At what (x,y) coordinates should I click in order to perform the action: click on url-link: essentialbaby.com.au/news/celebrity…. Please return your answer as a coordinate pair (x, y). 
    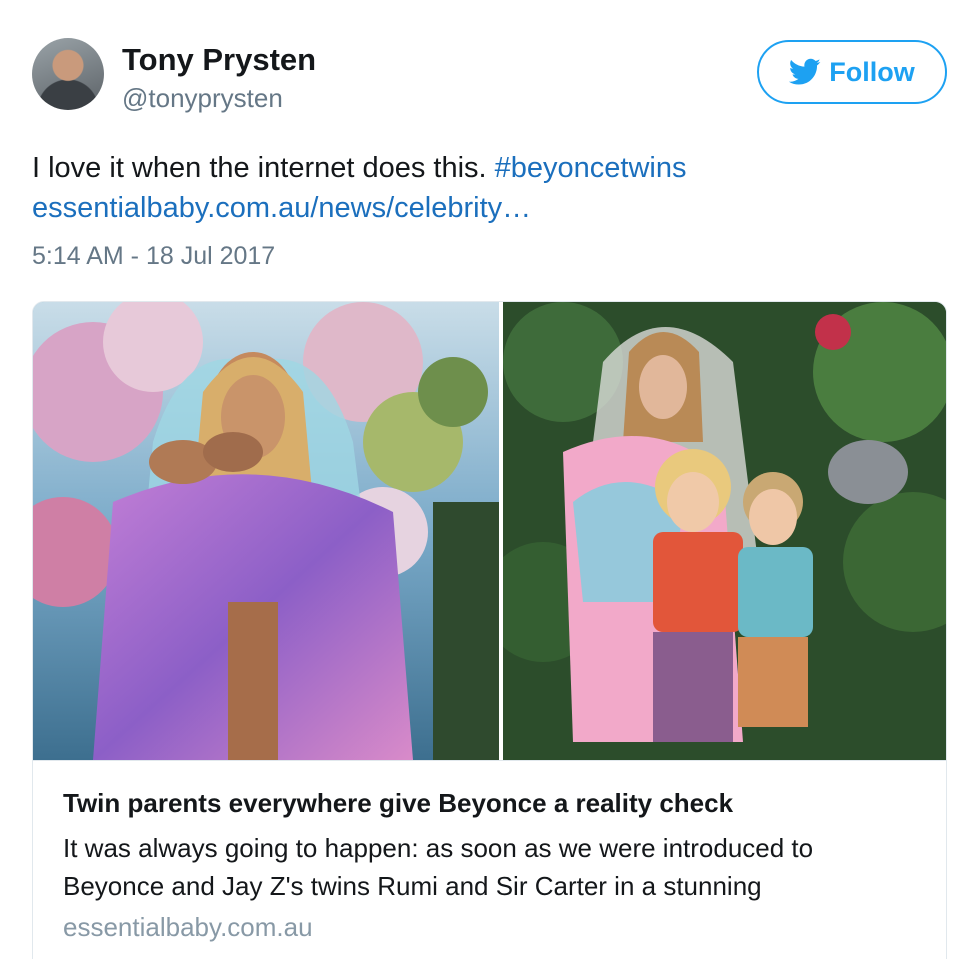
    Looking at the image, I should click on (281, 208).